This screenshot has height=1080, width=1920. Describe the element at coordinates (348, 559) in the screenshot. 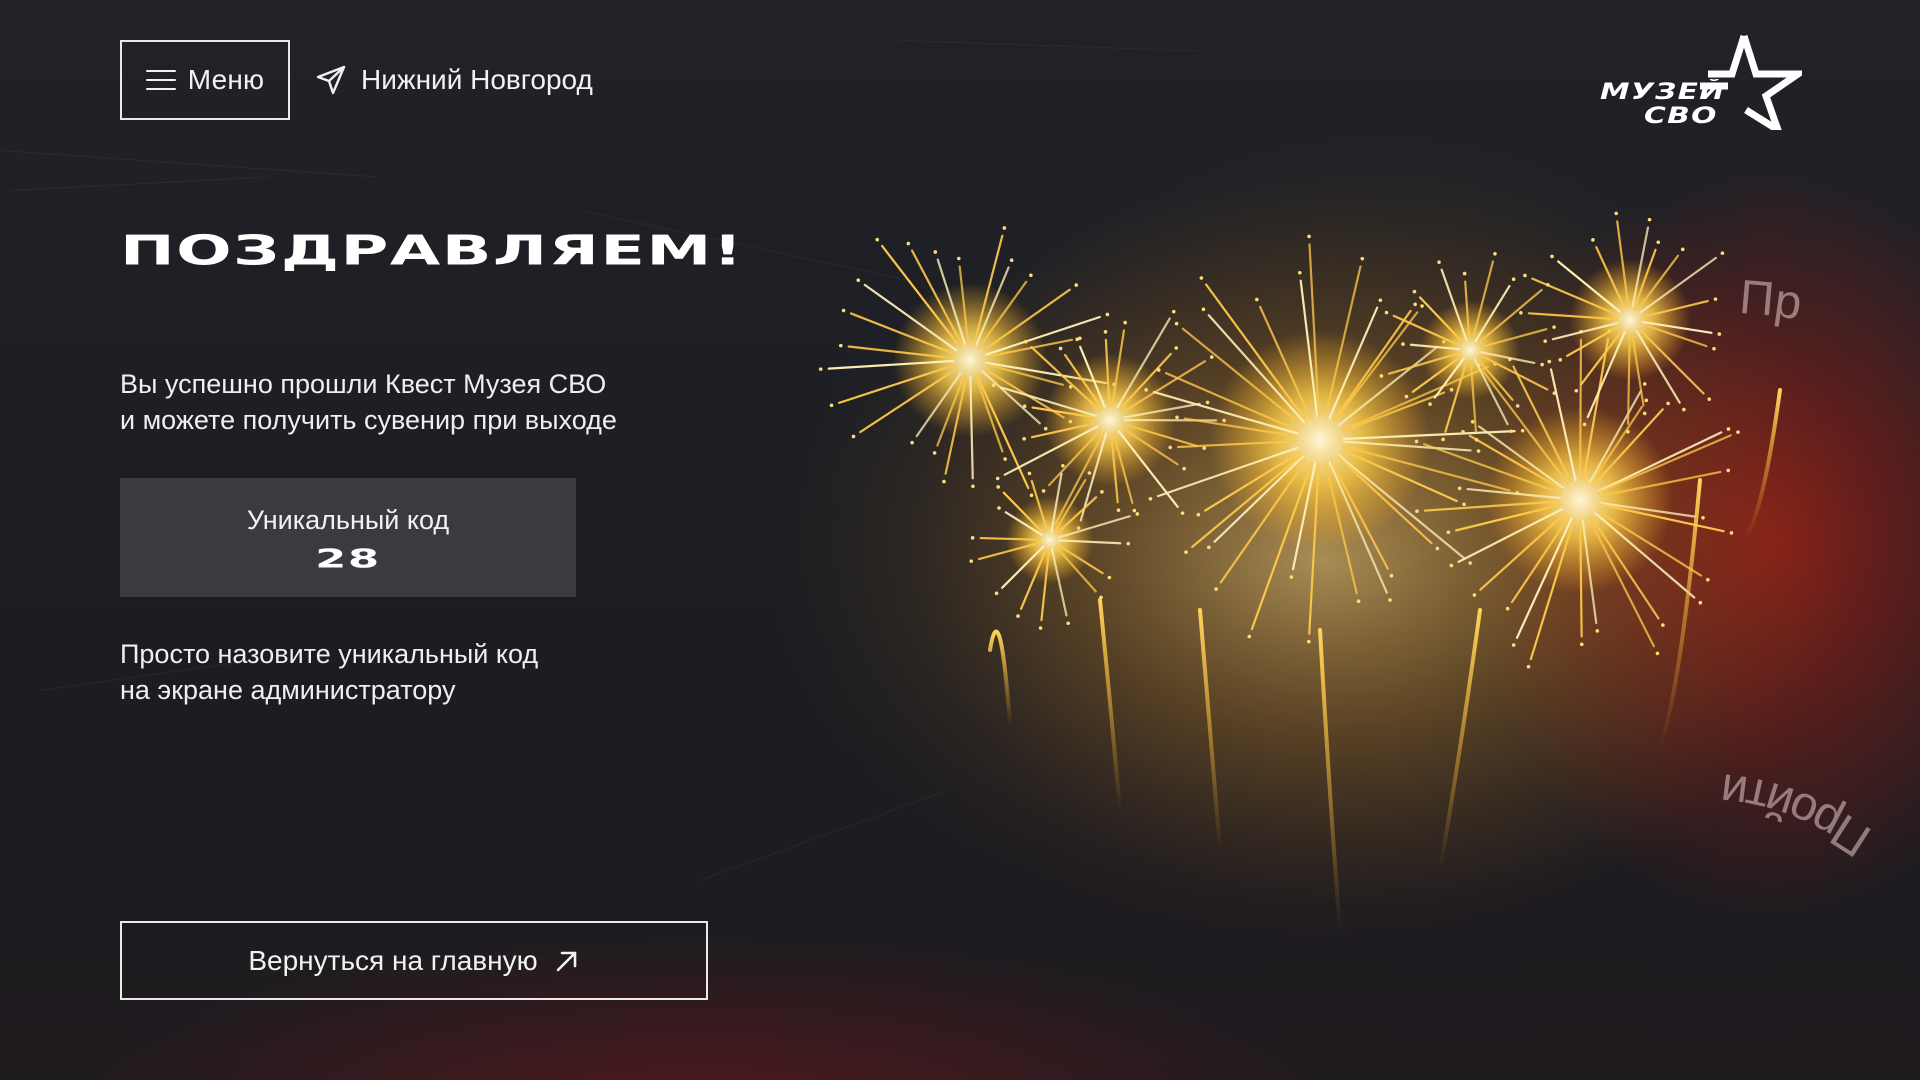

I see `code-value: 28` at that location.